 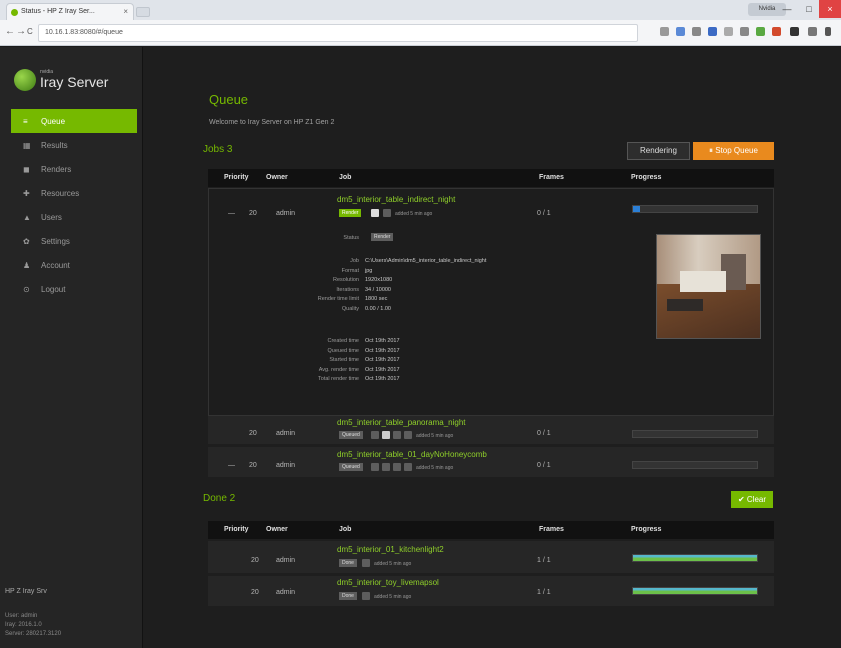 What do you see at coordinates (830, 9) in the screenshot?
I see `close-window-button: ×` at bounding box center [830, 9].